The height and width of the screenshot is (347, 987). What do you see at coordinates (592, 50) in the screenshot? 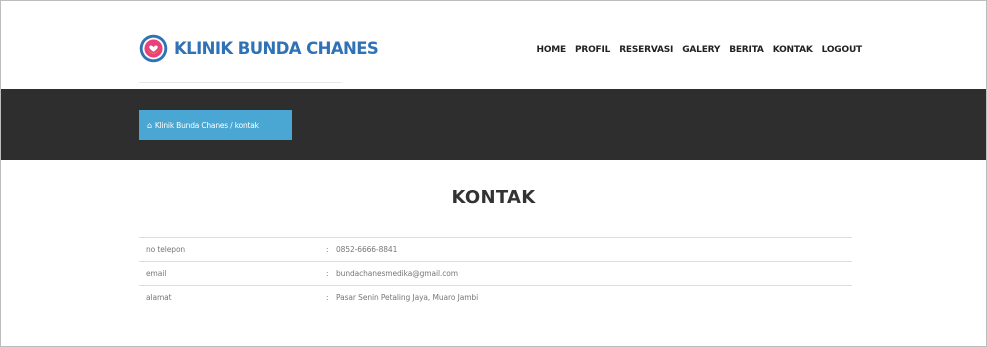
I see `nav-profil: PROFIL` at bounding box center [592, 50].